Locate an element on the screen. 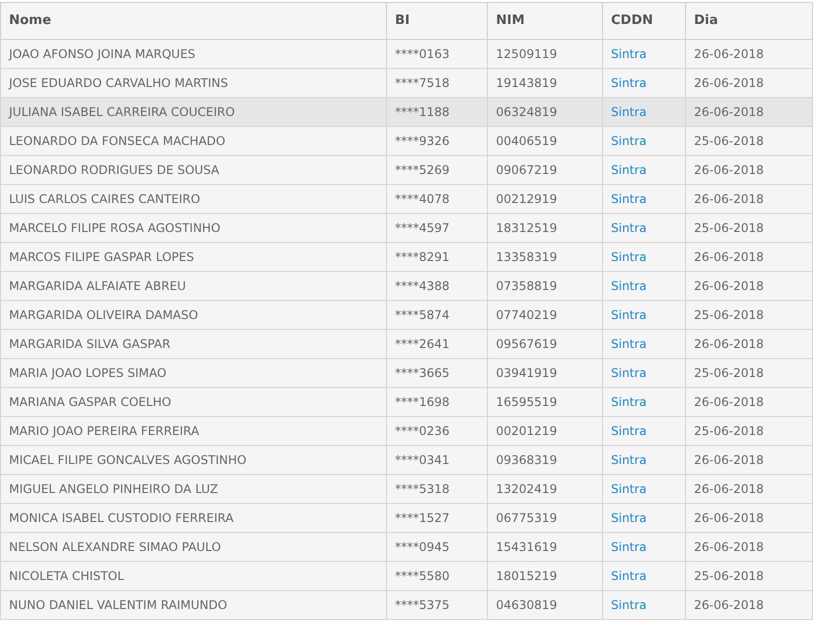 The width and height of the screenshot is (819, 622). table-cell: 07740219 is located at coordinates (527, 315).